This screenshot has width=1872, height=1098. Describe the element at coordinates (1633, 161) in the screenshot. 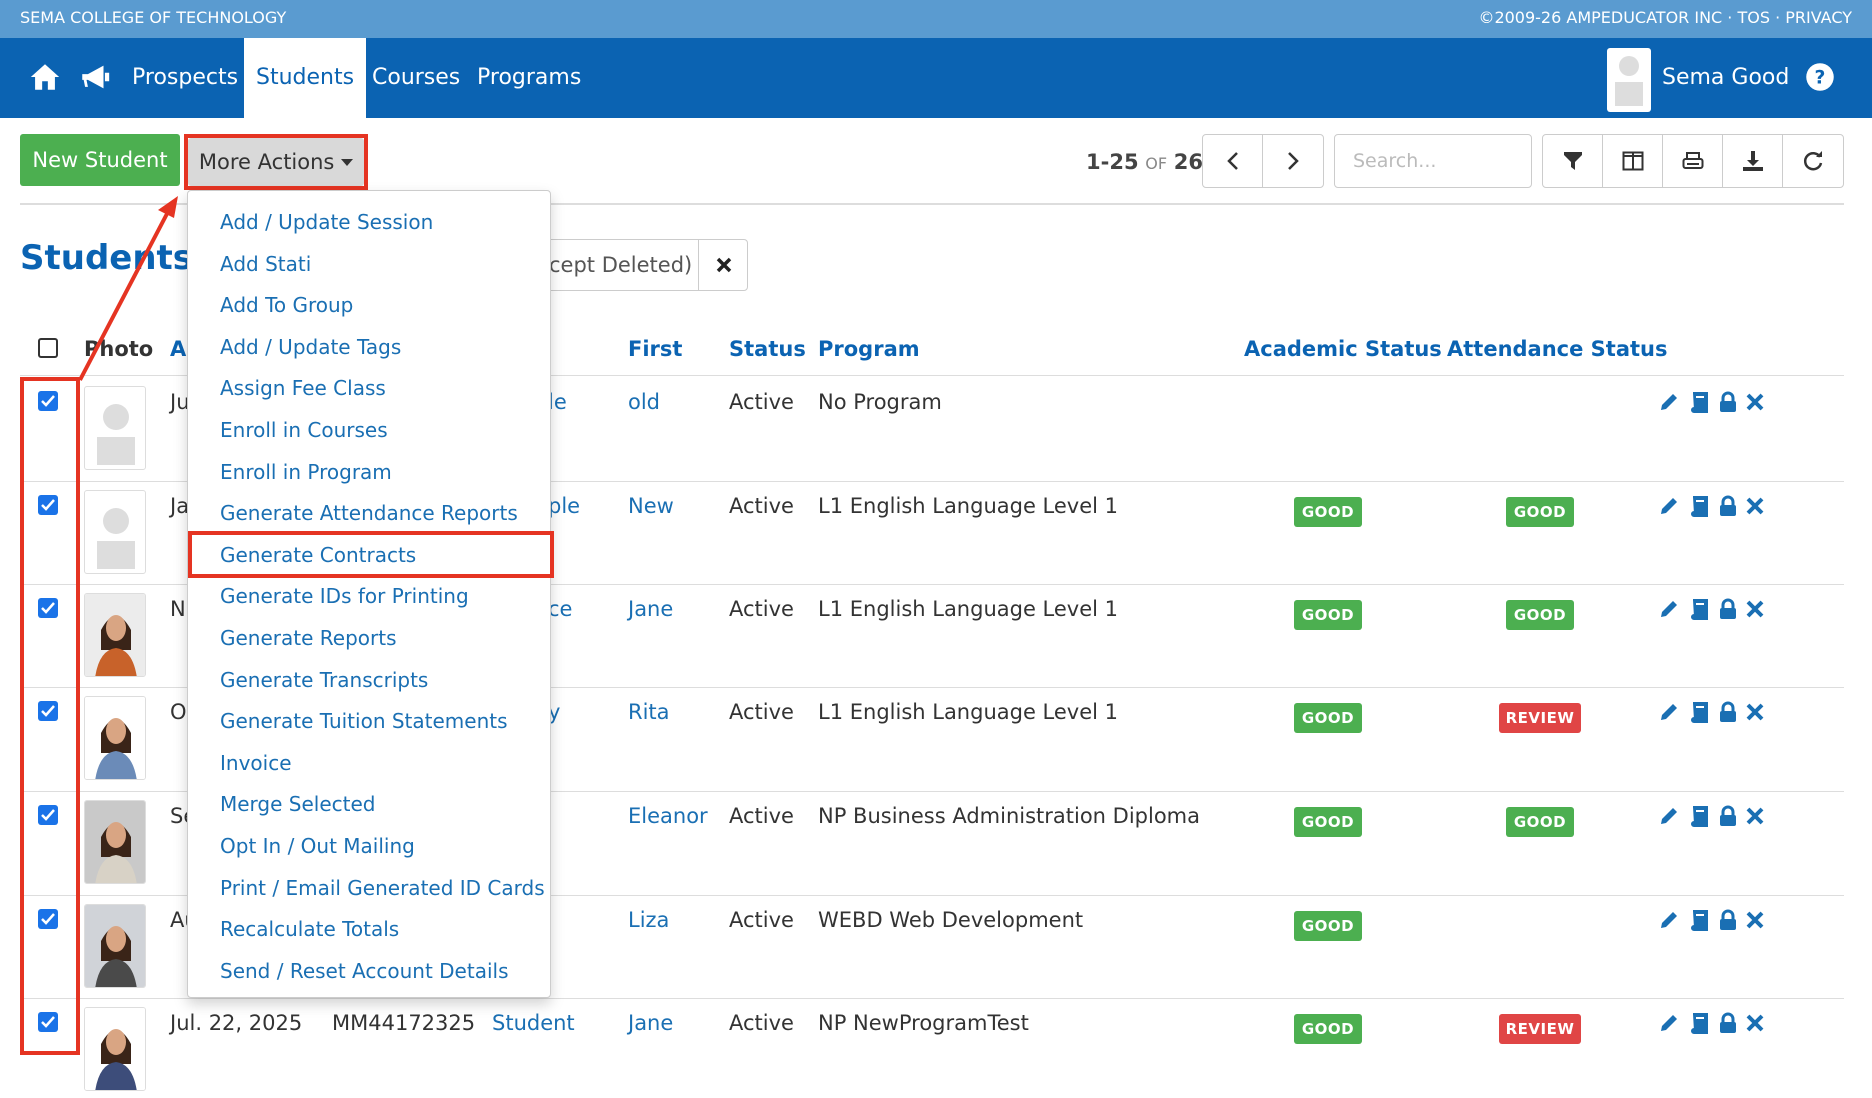

I see `columns-button` at that location.